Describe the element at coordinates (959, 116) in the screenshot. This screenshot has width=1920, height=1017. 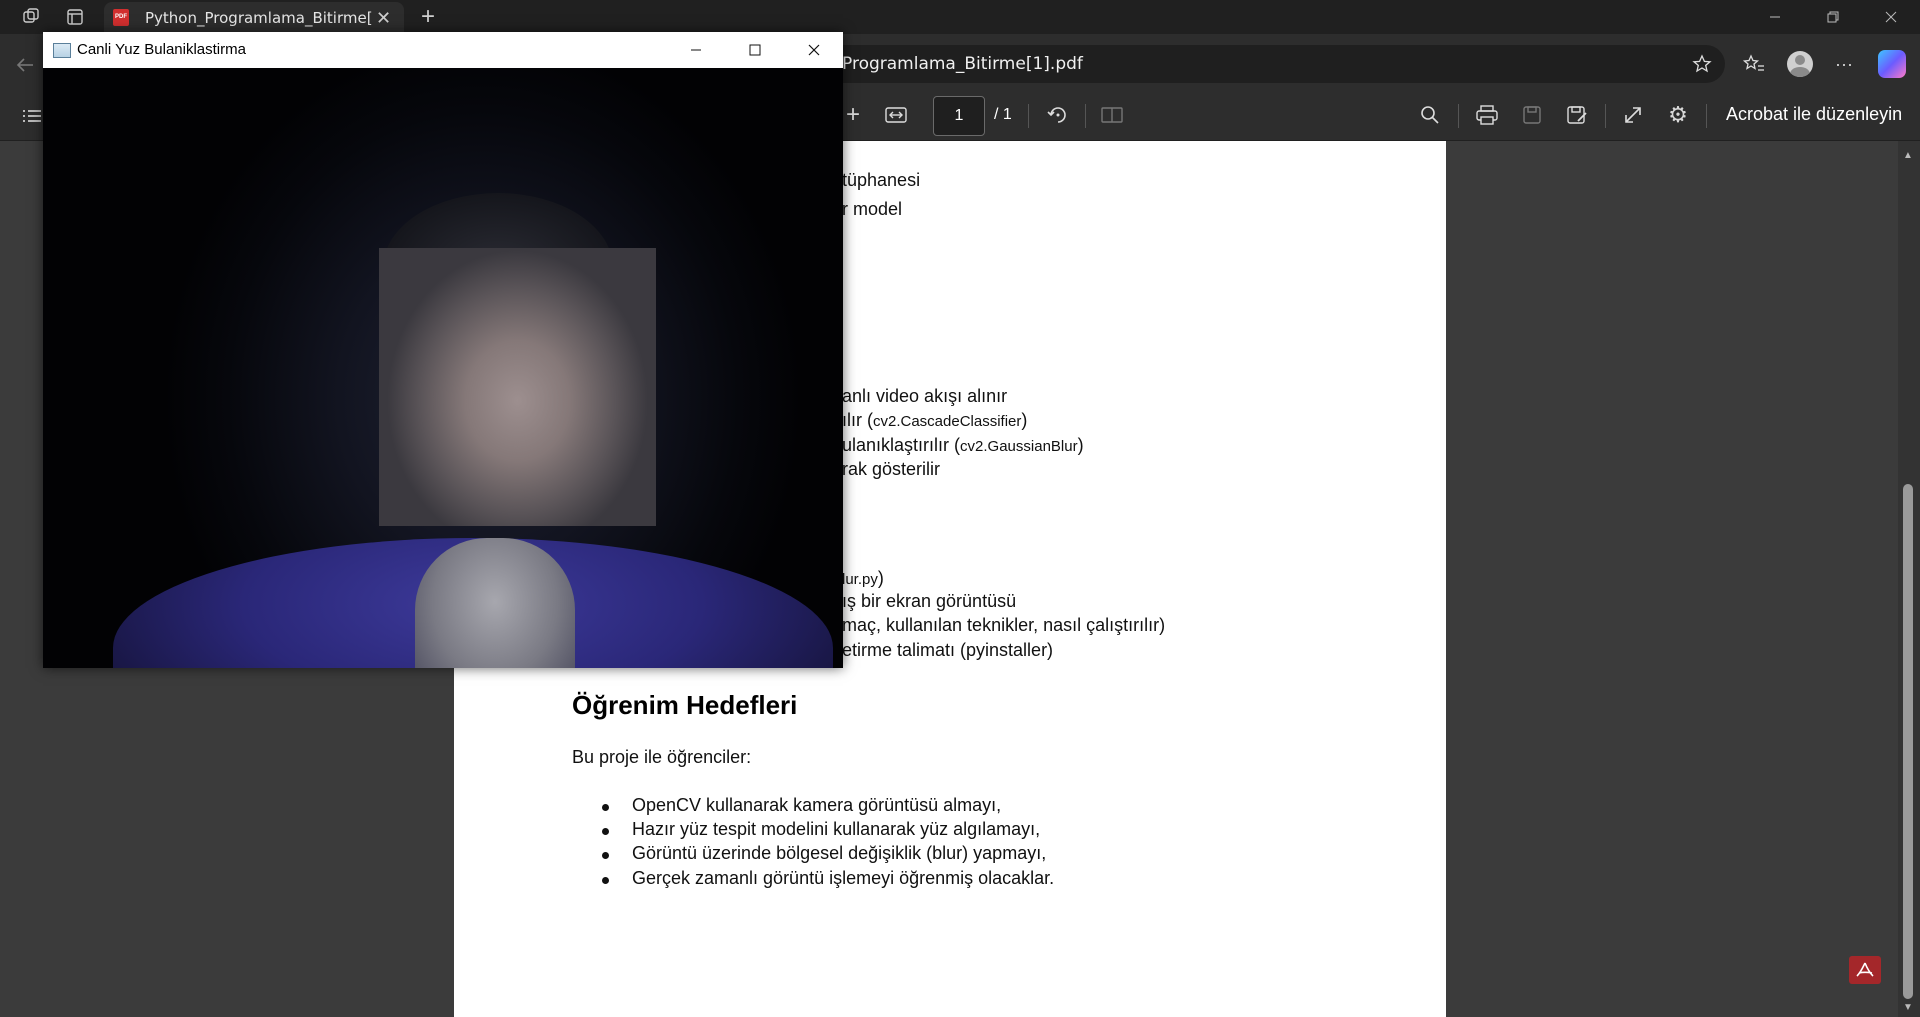
I see `page-number-input: 1` at that location.